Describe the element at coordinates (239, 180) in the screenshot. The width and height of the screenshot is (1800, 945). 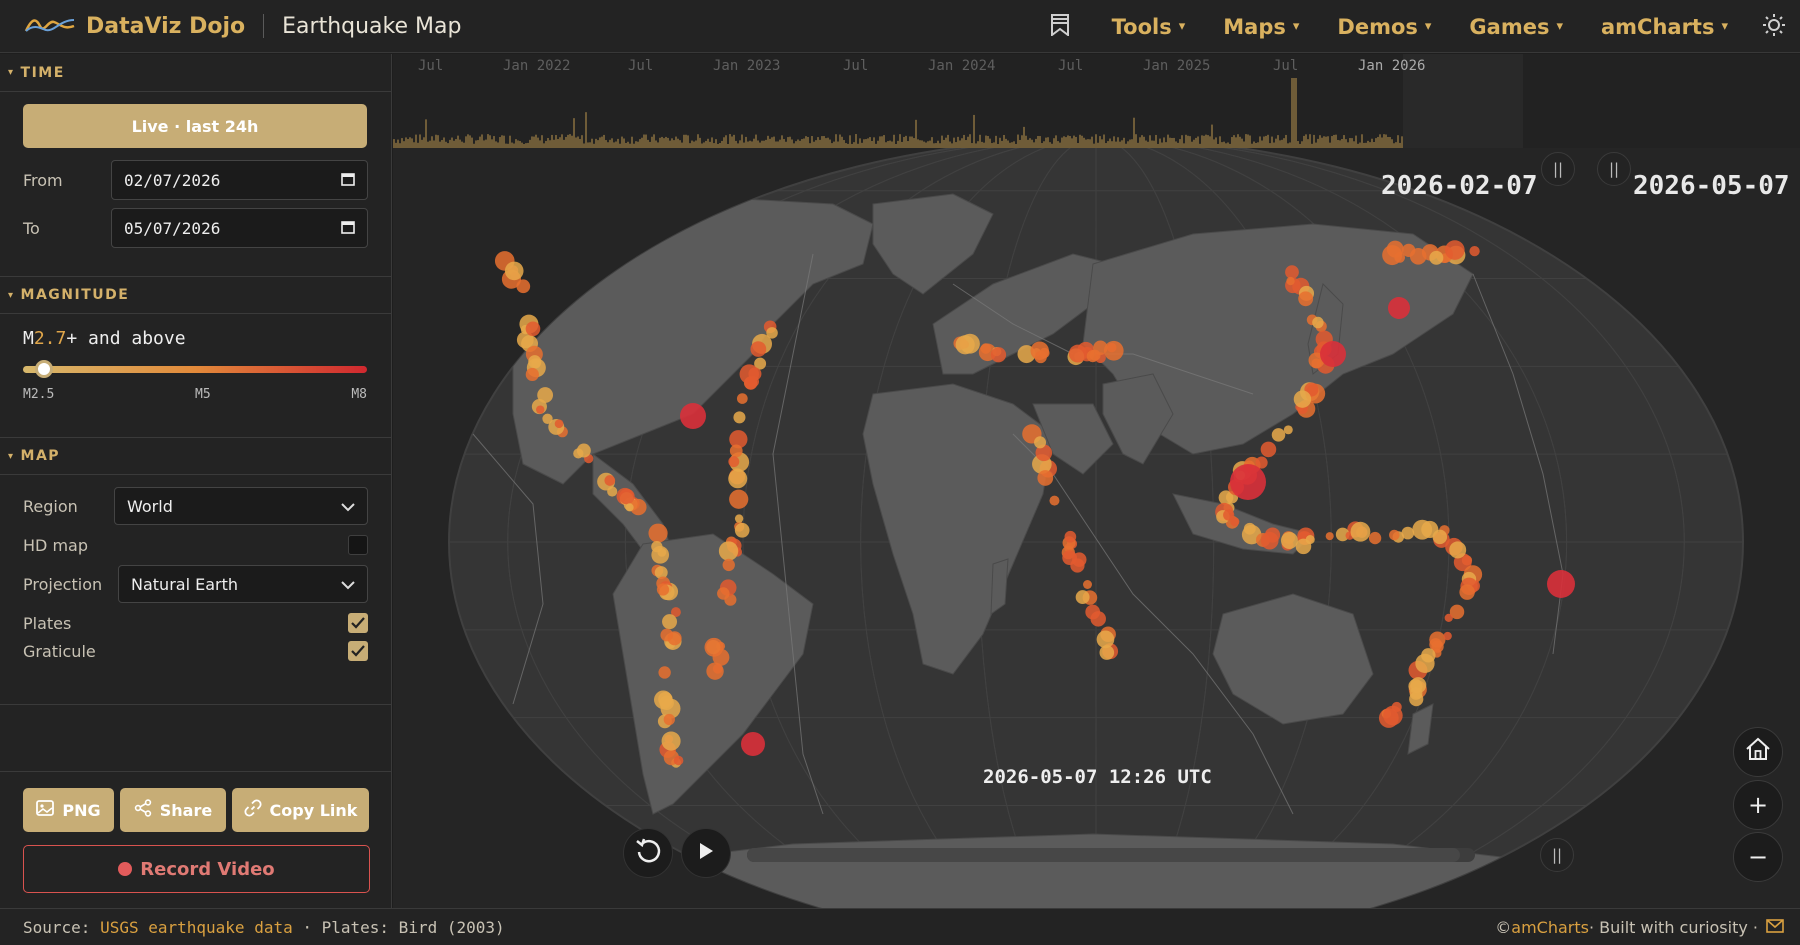
I see `from-date-input: 02/07/2026` at that location.